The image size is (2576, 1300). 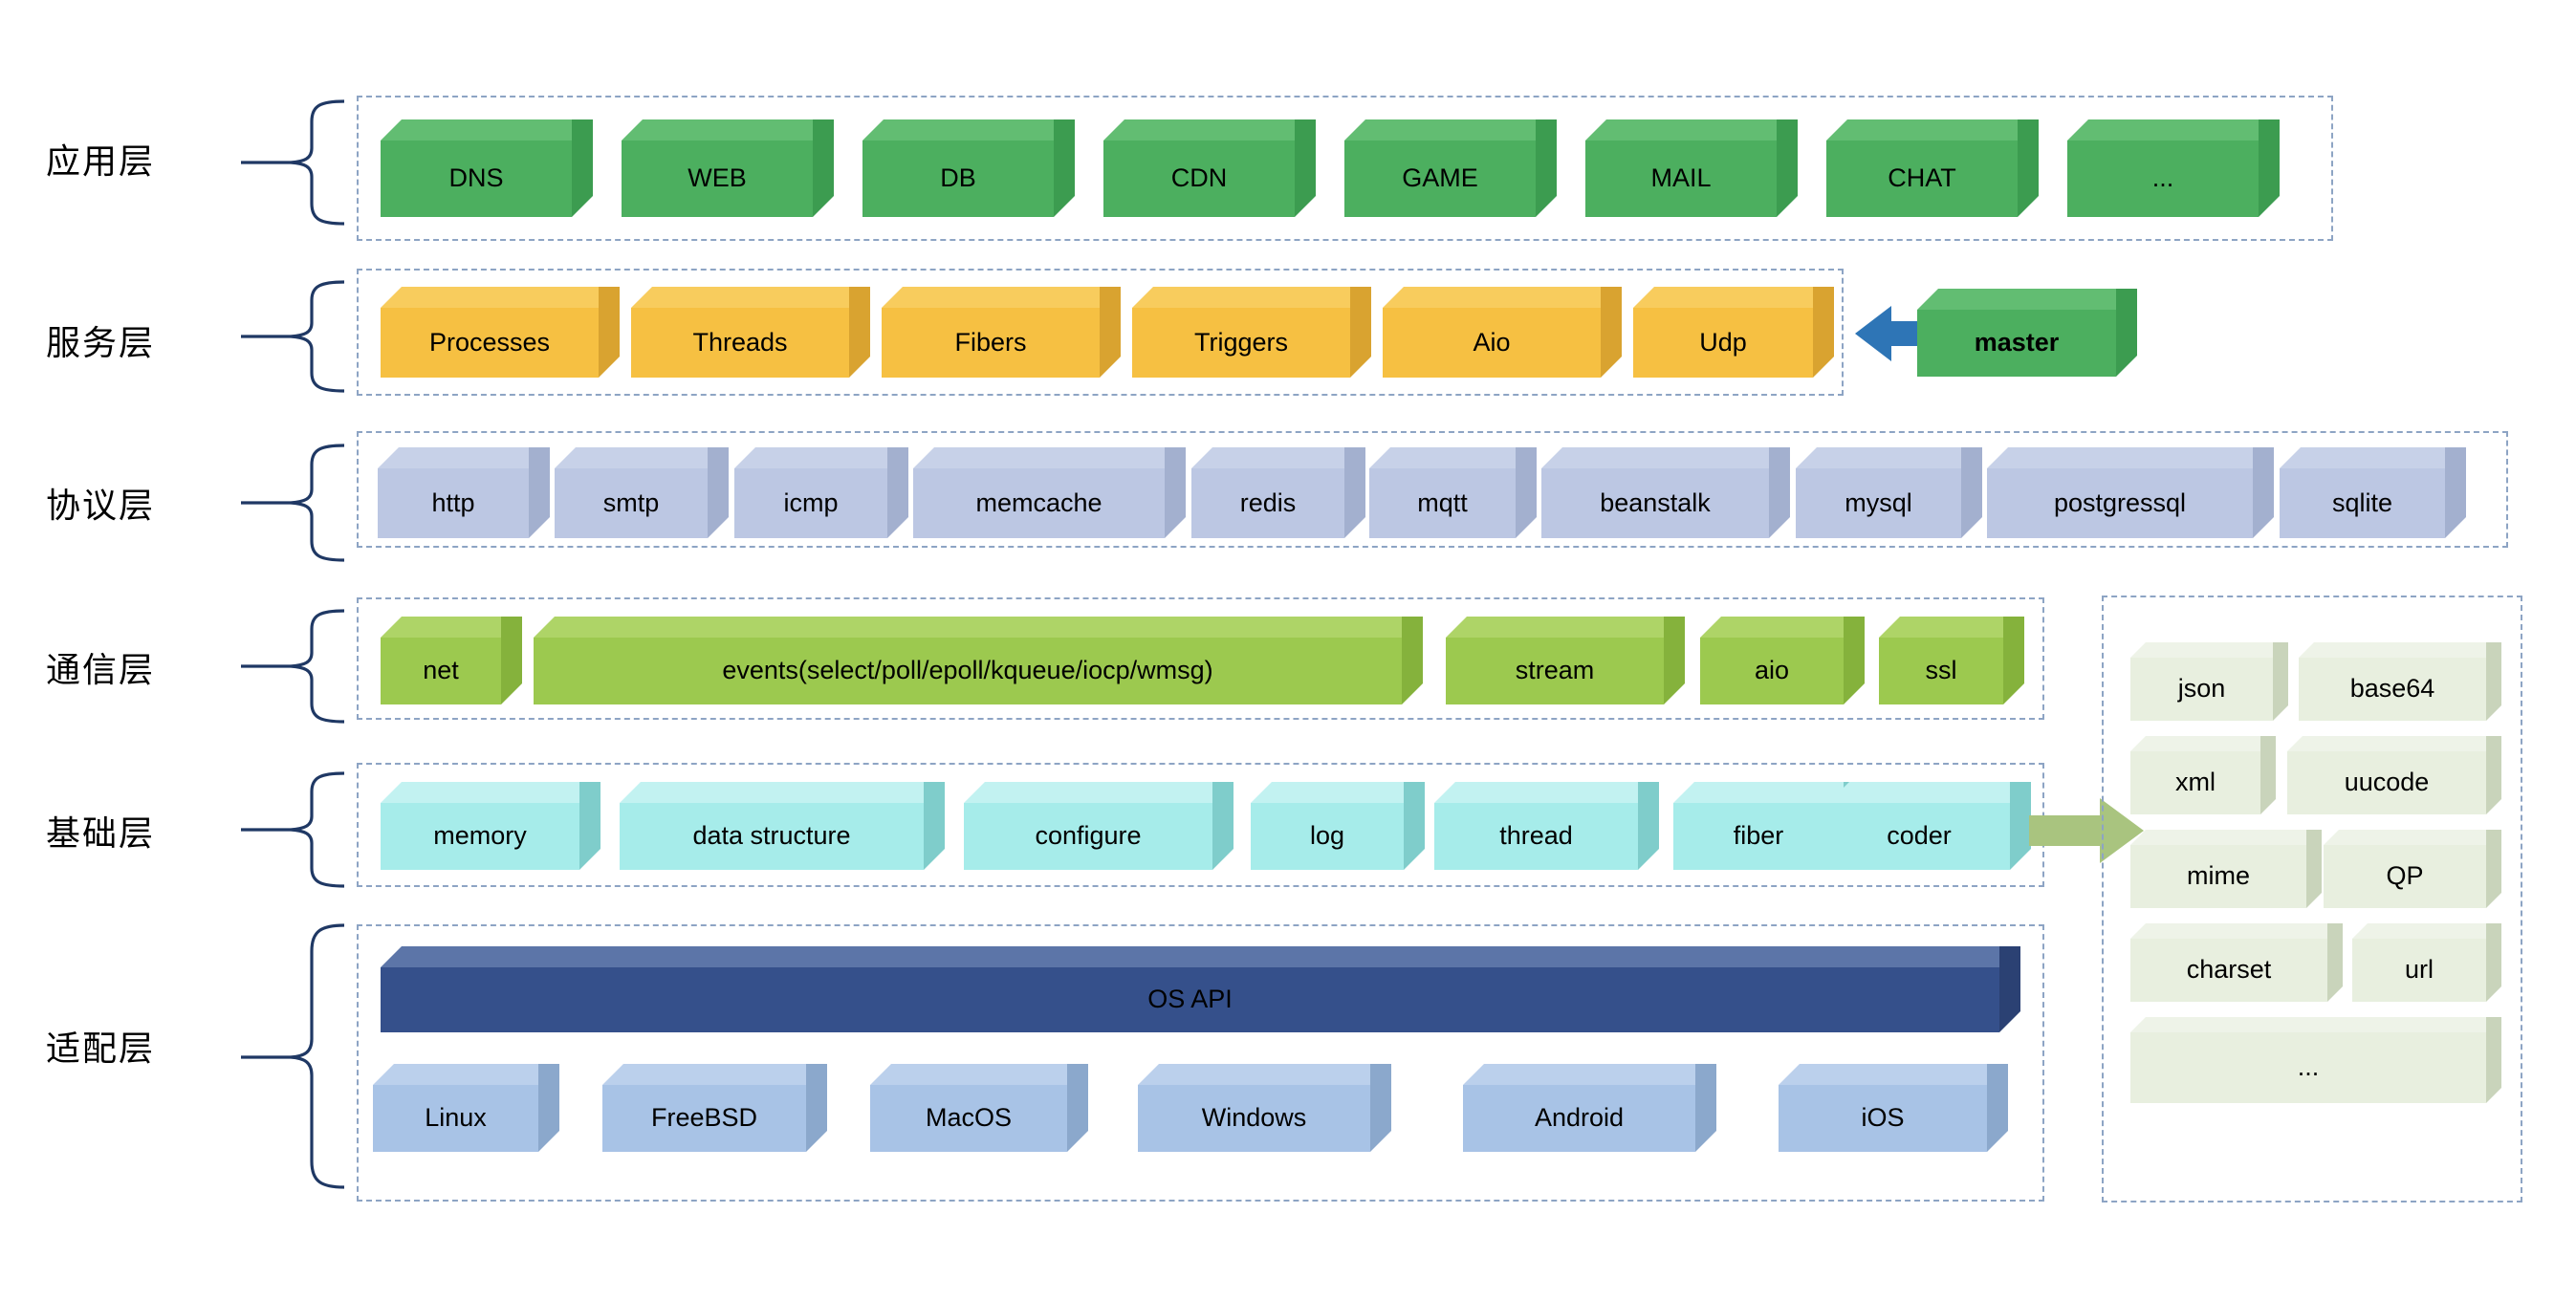 What do you see at coordinates (1589, 1108) in the screenshot?
I see `box-android: Android` at bounding box center [1589, 1108].